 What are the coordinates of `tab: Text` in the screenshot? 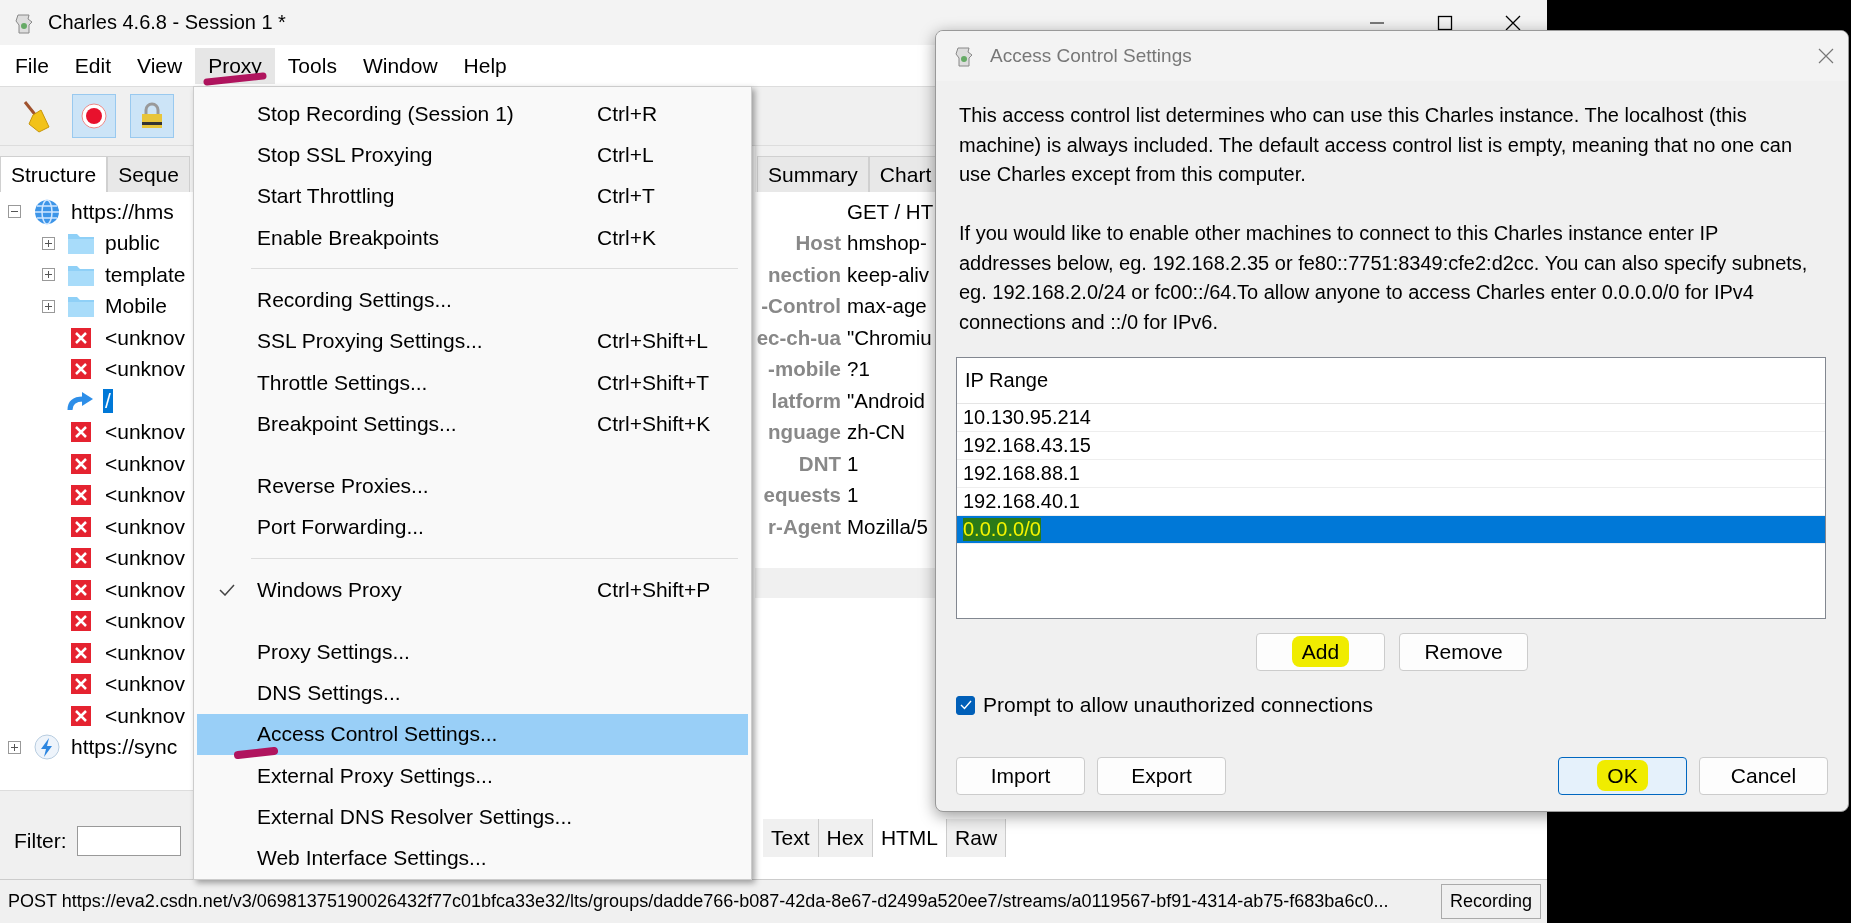 It's located at (791, 838).